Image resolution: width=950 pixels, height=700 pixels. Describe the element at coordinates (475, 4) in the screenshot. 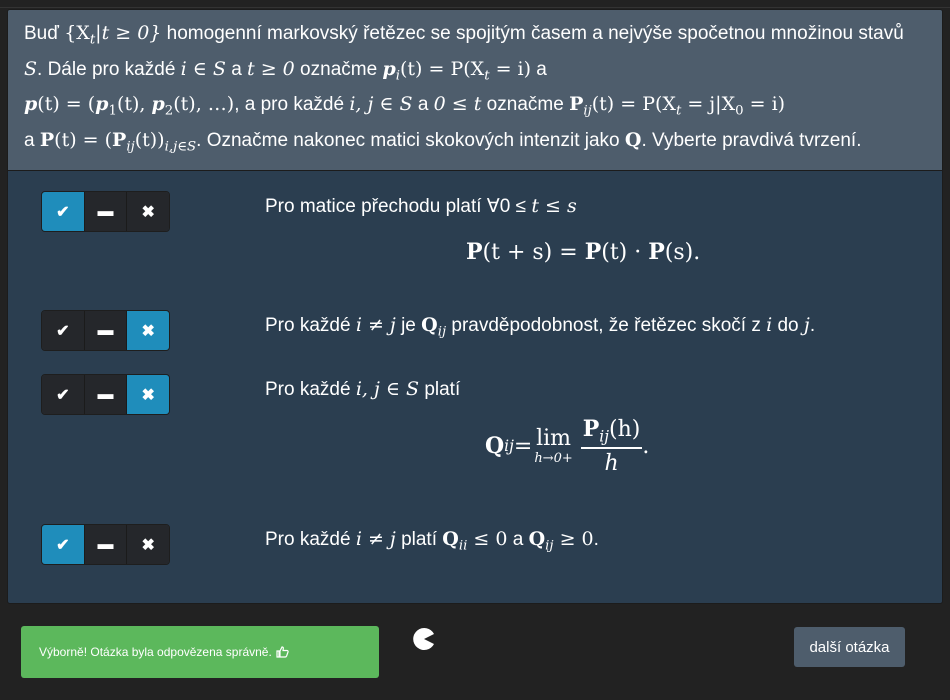

I see `top-strip` at that location.